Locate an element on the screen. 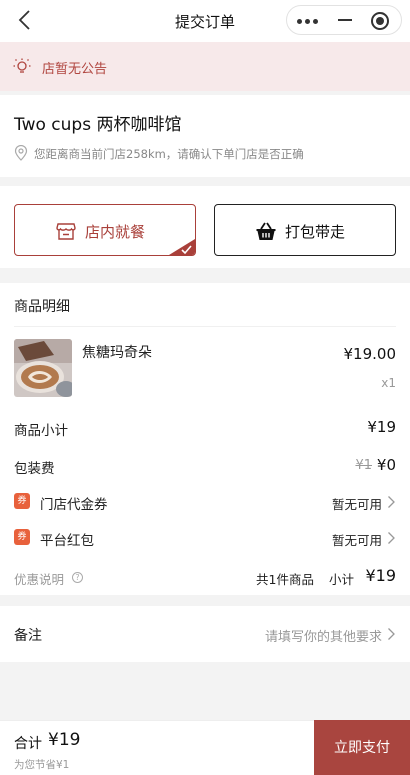  takeaway-label: 打包带走 is located at coordinates (315, 232).